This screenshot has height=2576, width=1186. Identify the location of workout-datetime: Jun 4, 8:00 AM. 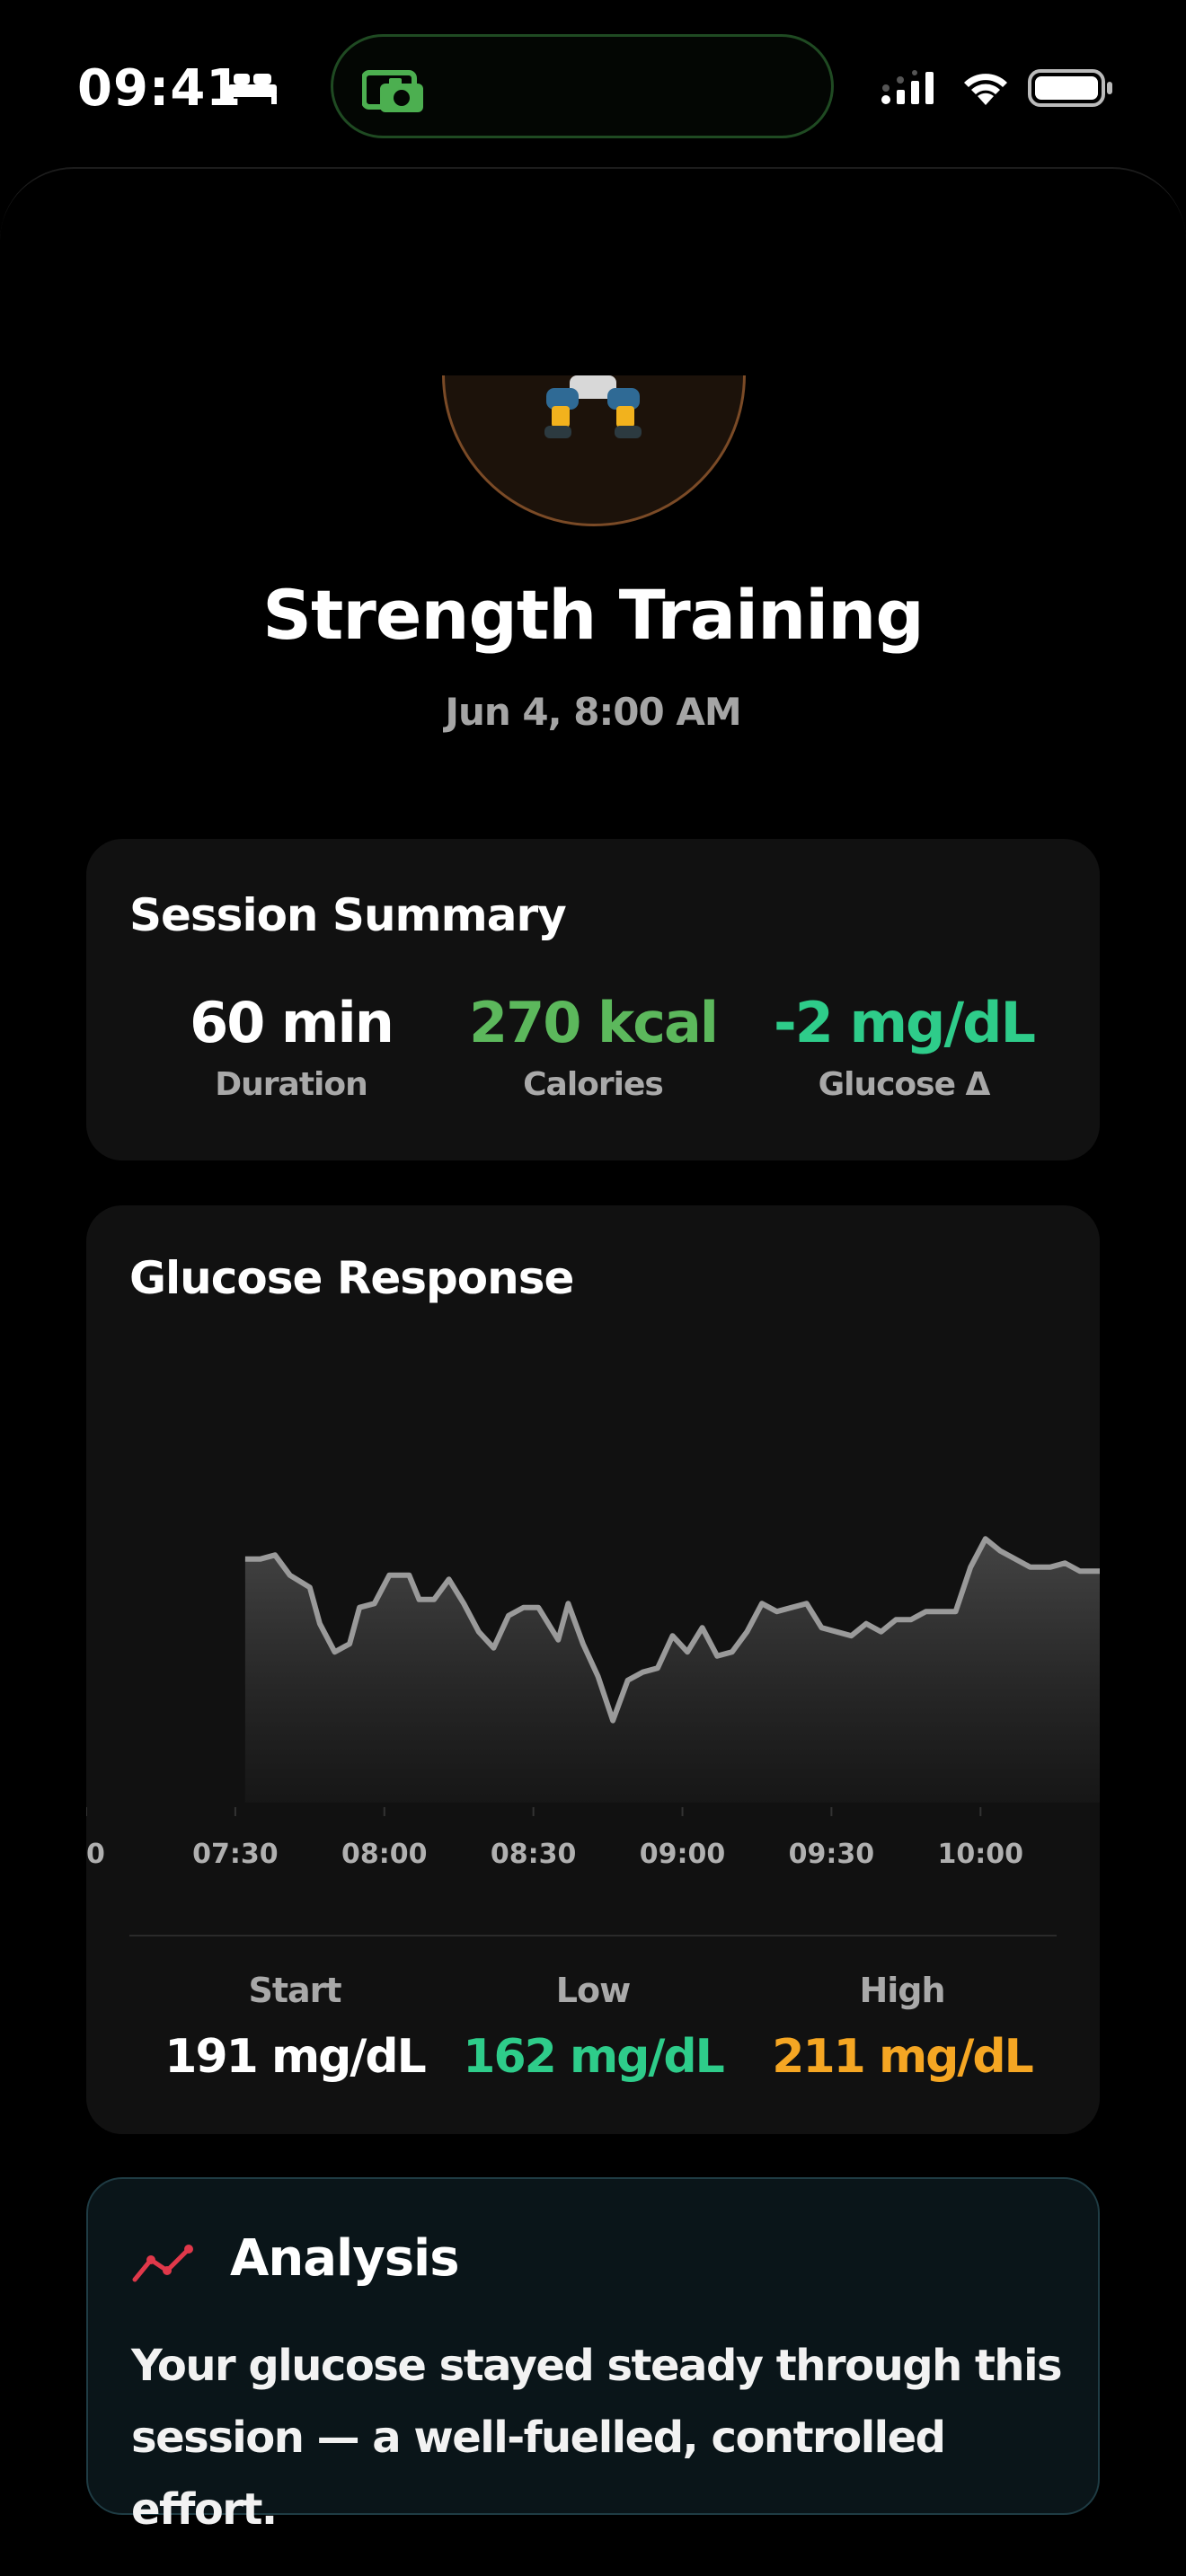
(593, 712).